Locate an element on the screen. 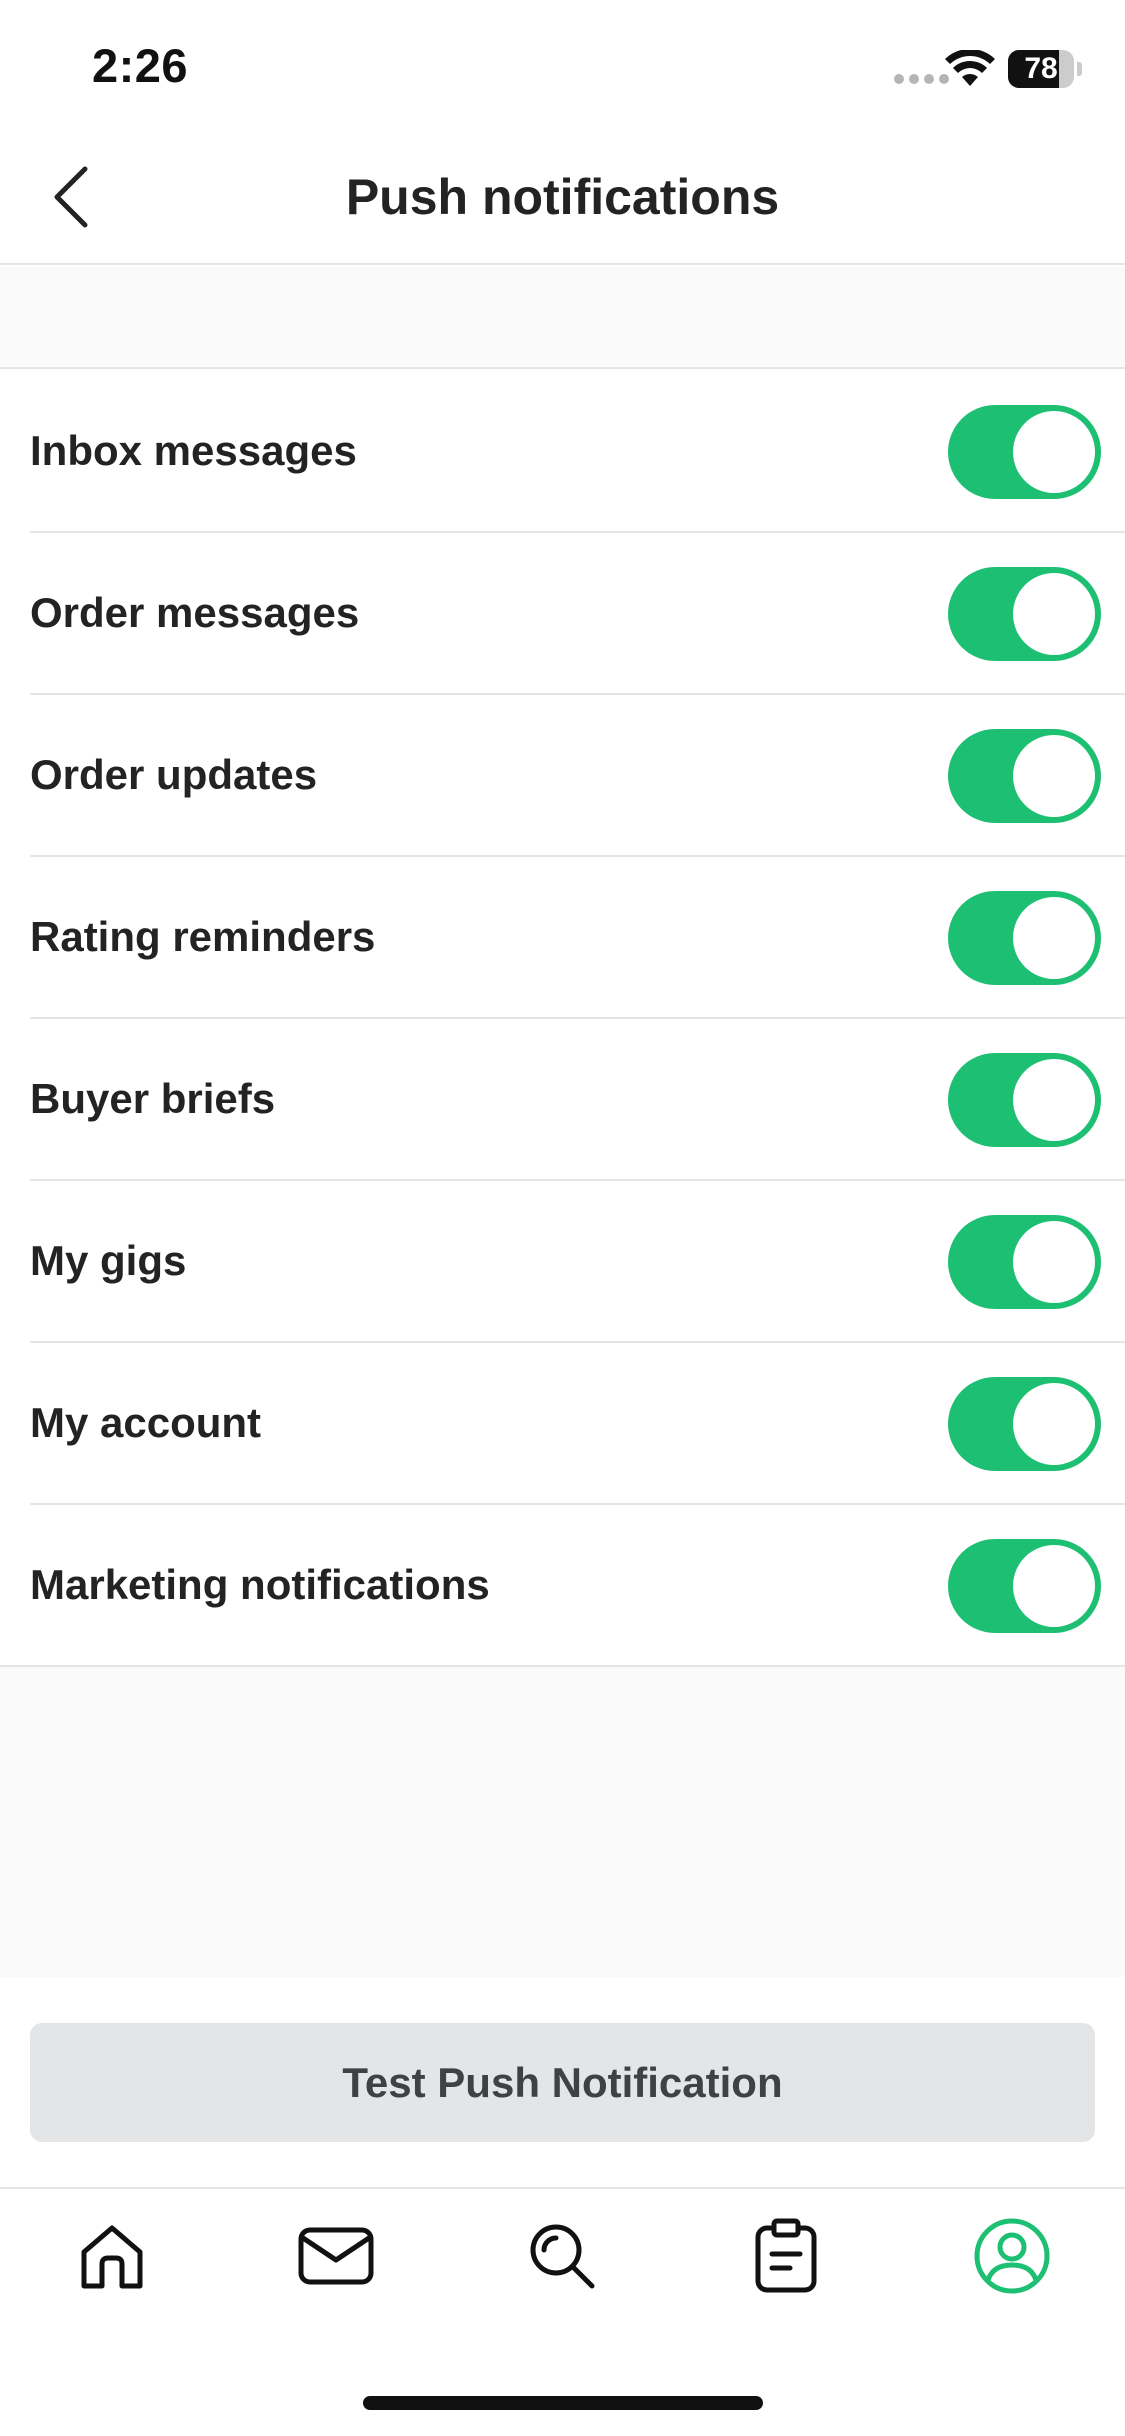 The image size is (1125, 2436). setting-label: My gigs is located at coordinates (108, 1260).